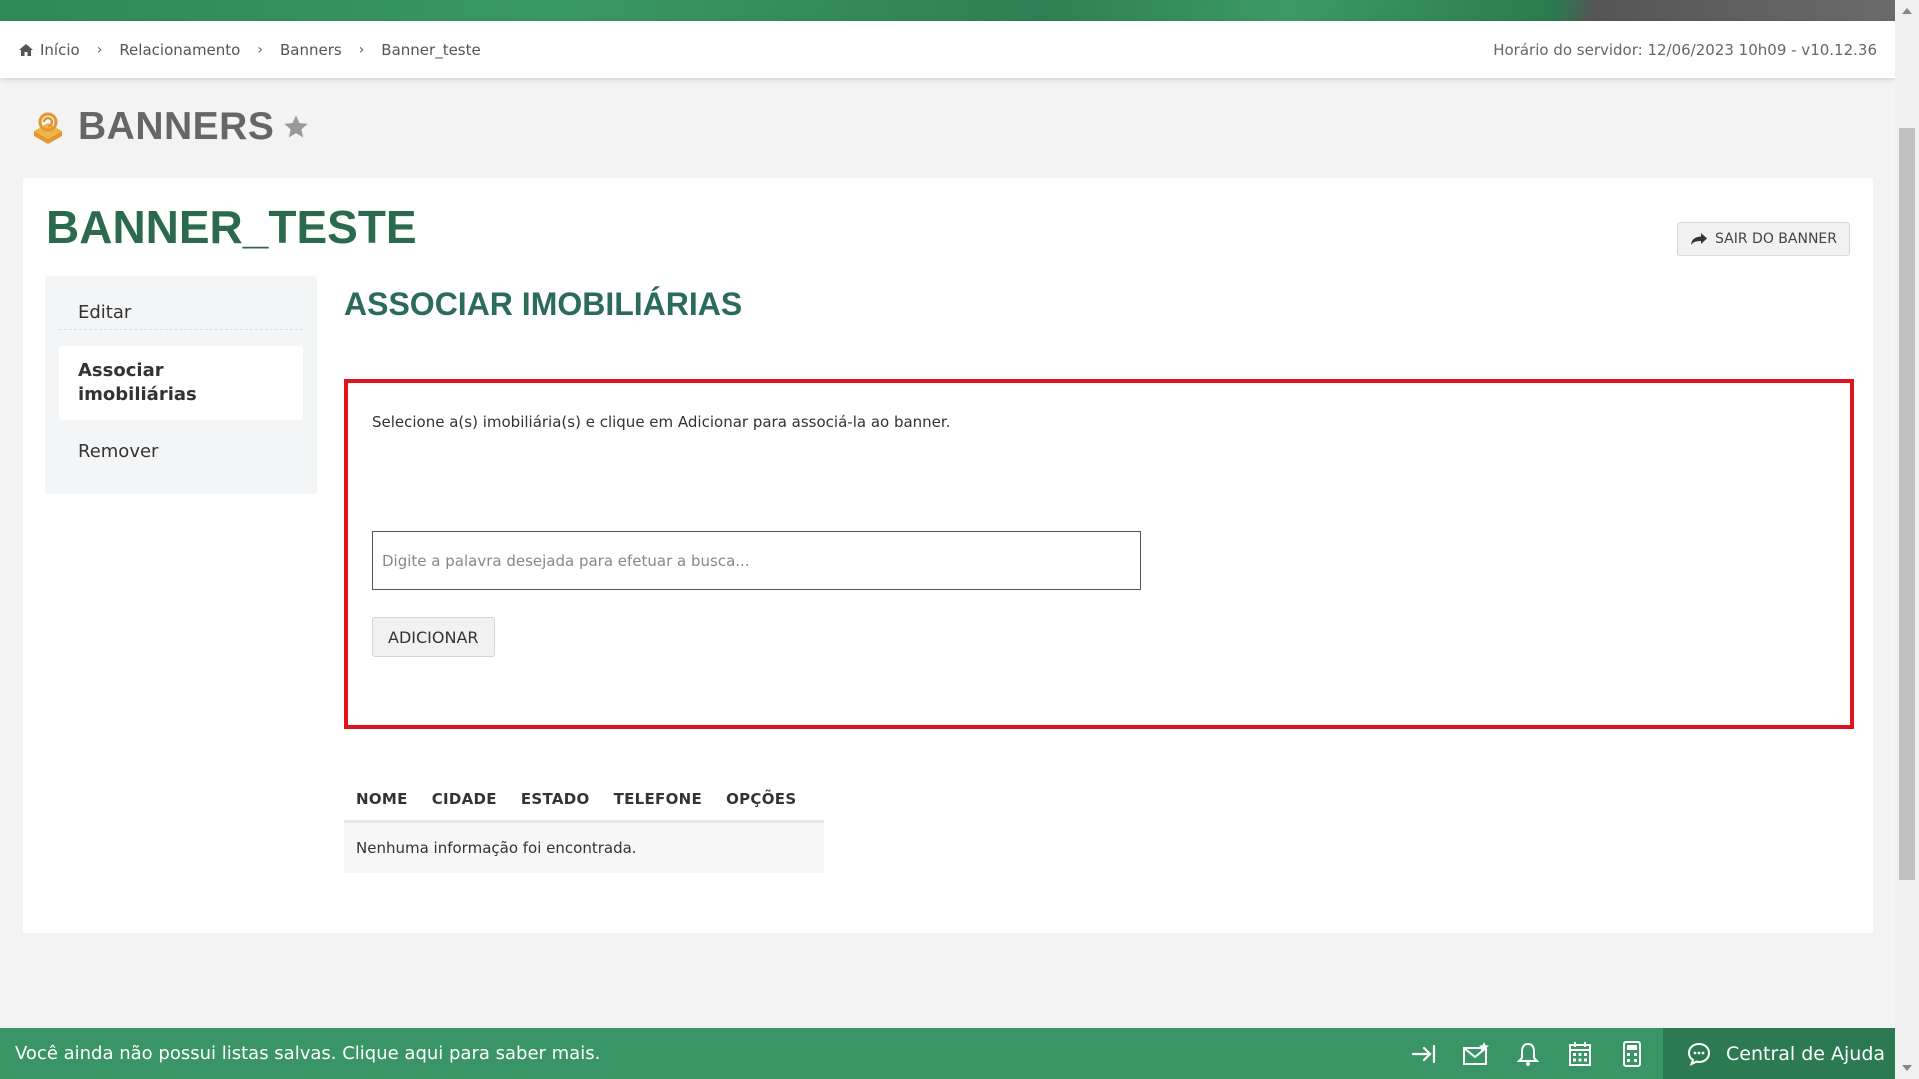 The height and width of the screenshot is (1079, 1919). I want to click on scrollbar, so click(1907, 539).